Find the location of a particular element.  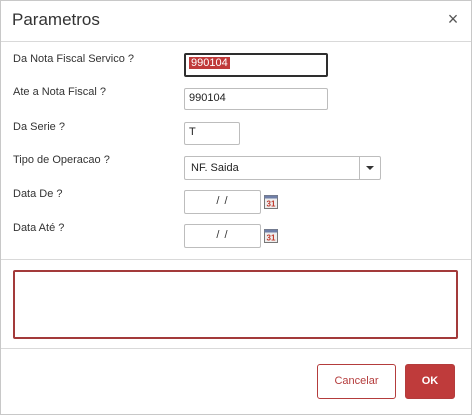

ok-button: OK is located at coordinates (430, 381).